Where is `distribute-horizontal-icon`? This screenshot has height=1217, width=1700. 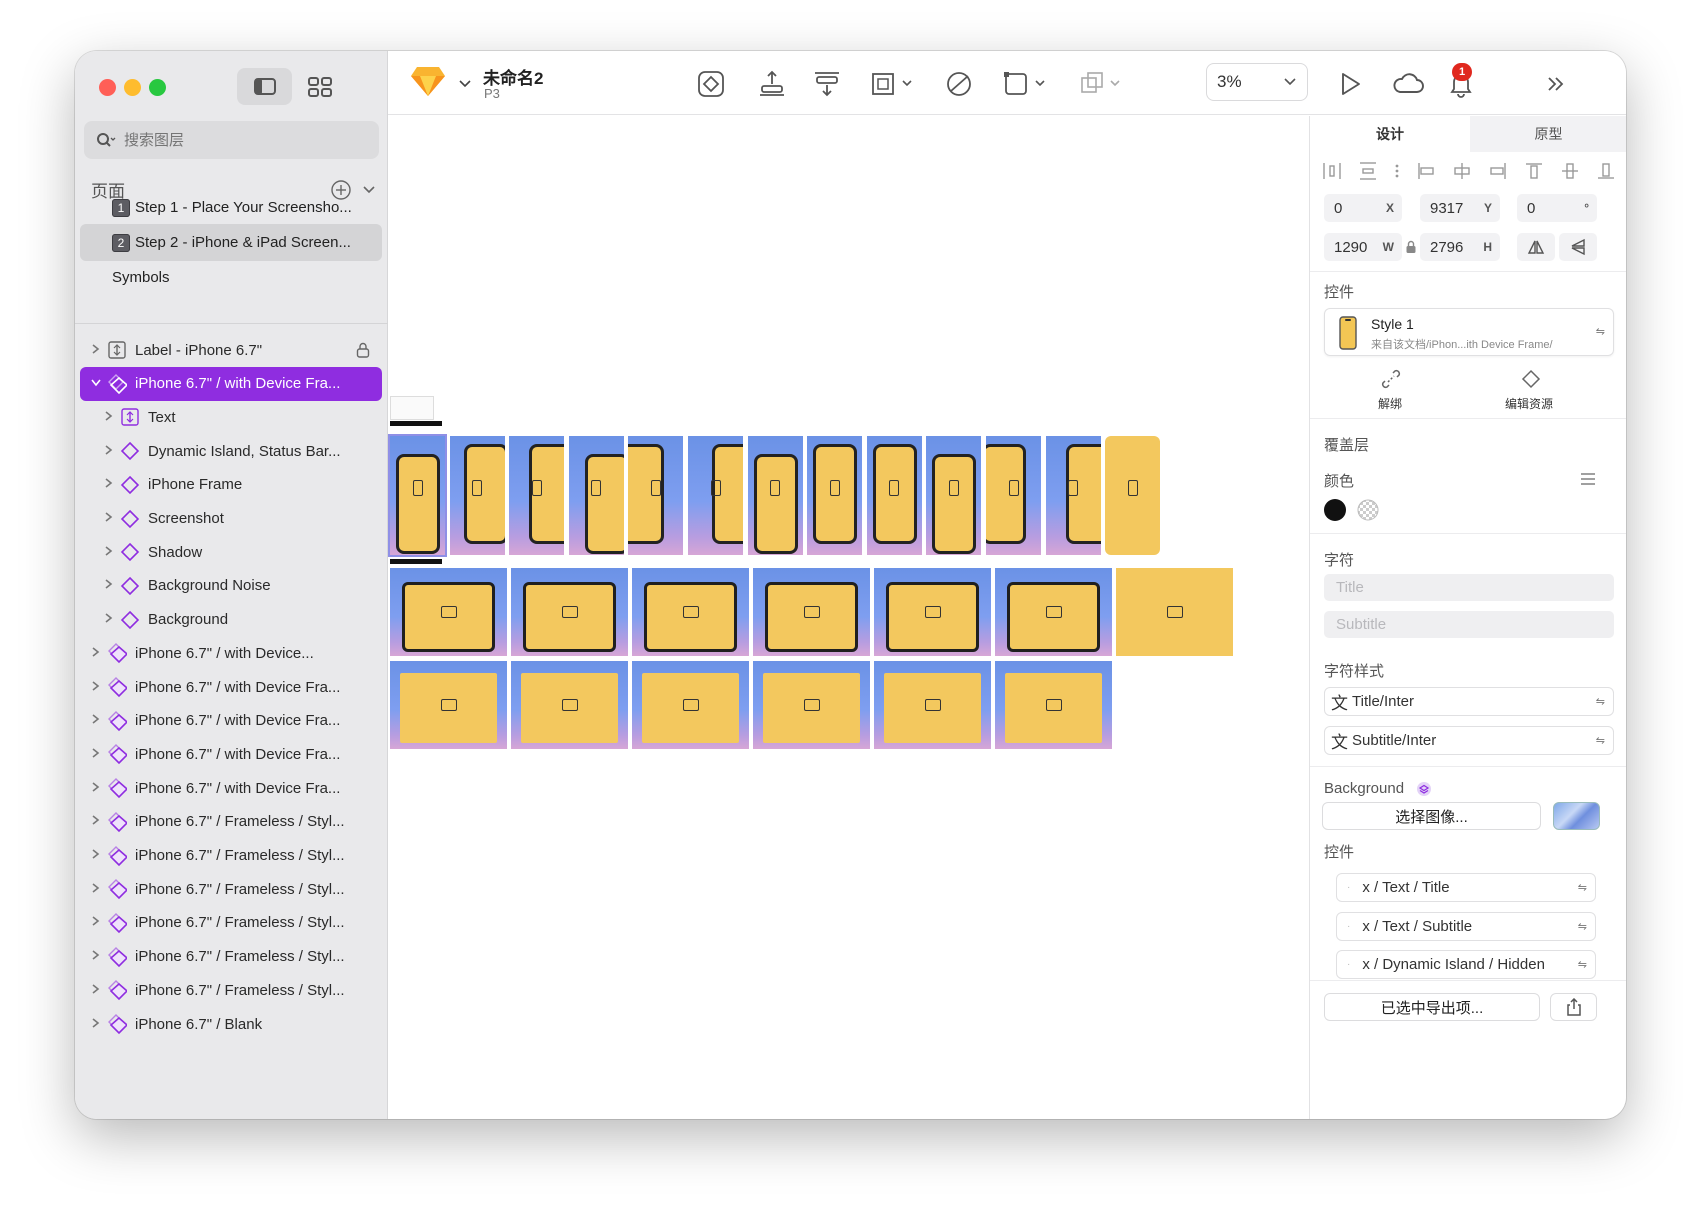
distribute-horizontal-icon is located at coordinates (1332, 172).